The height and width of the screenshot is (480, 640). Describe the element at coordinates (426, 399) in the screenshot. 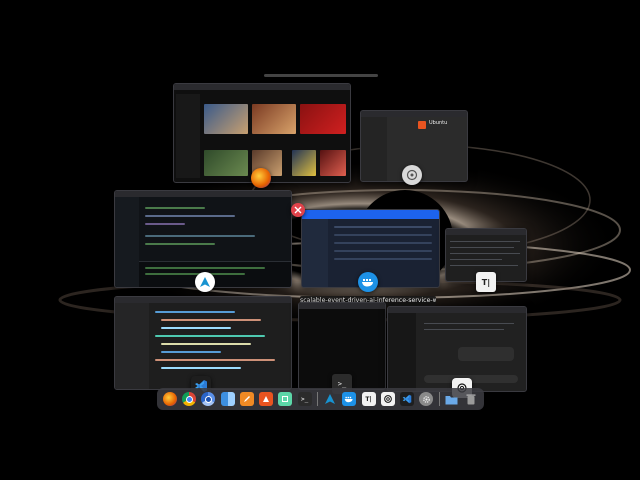

I see `gear-icon` at that location.